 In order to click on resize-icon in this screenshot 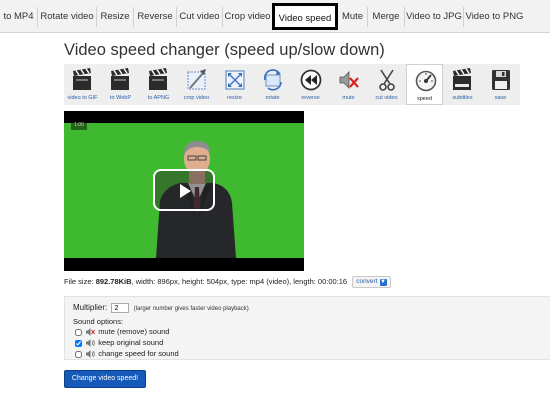, I will do `click(235, 80)`.